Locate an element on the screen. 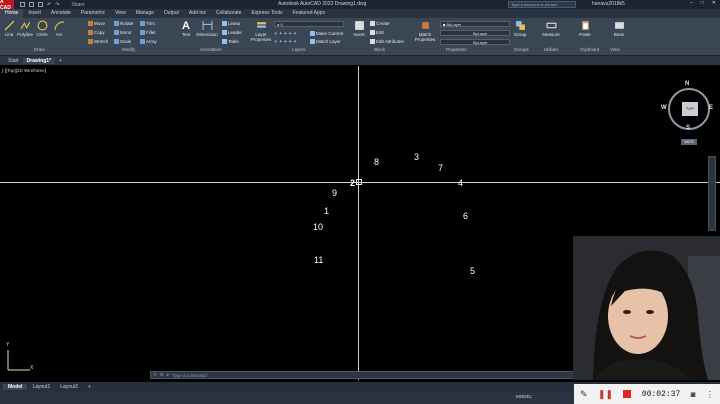 The height and width of the screenshot is (404, 720). edit-attributes-button: Edit Attributes is located at coordinates (387, 42).